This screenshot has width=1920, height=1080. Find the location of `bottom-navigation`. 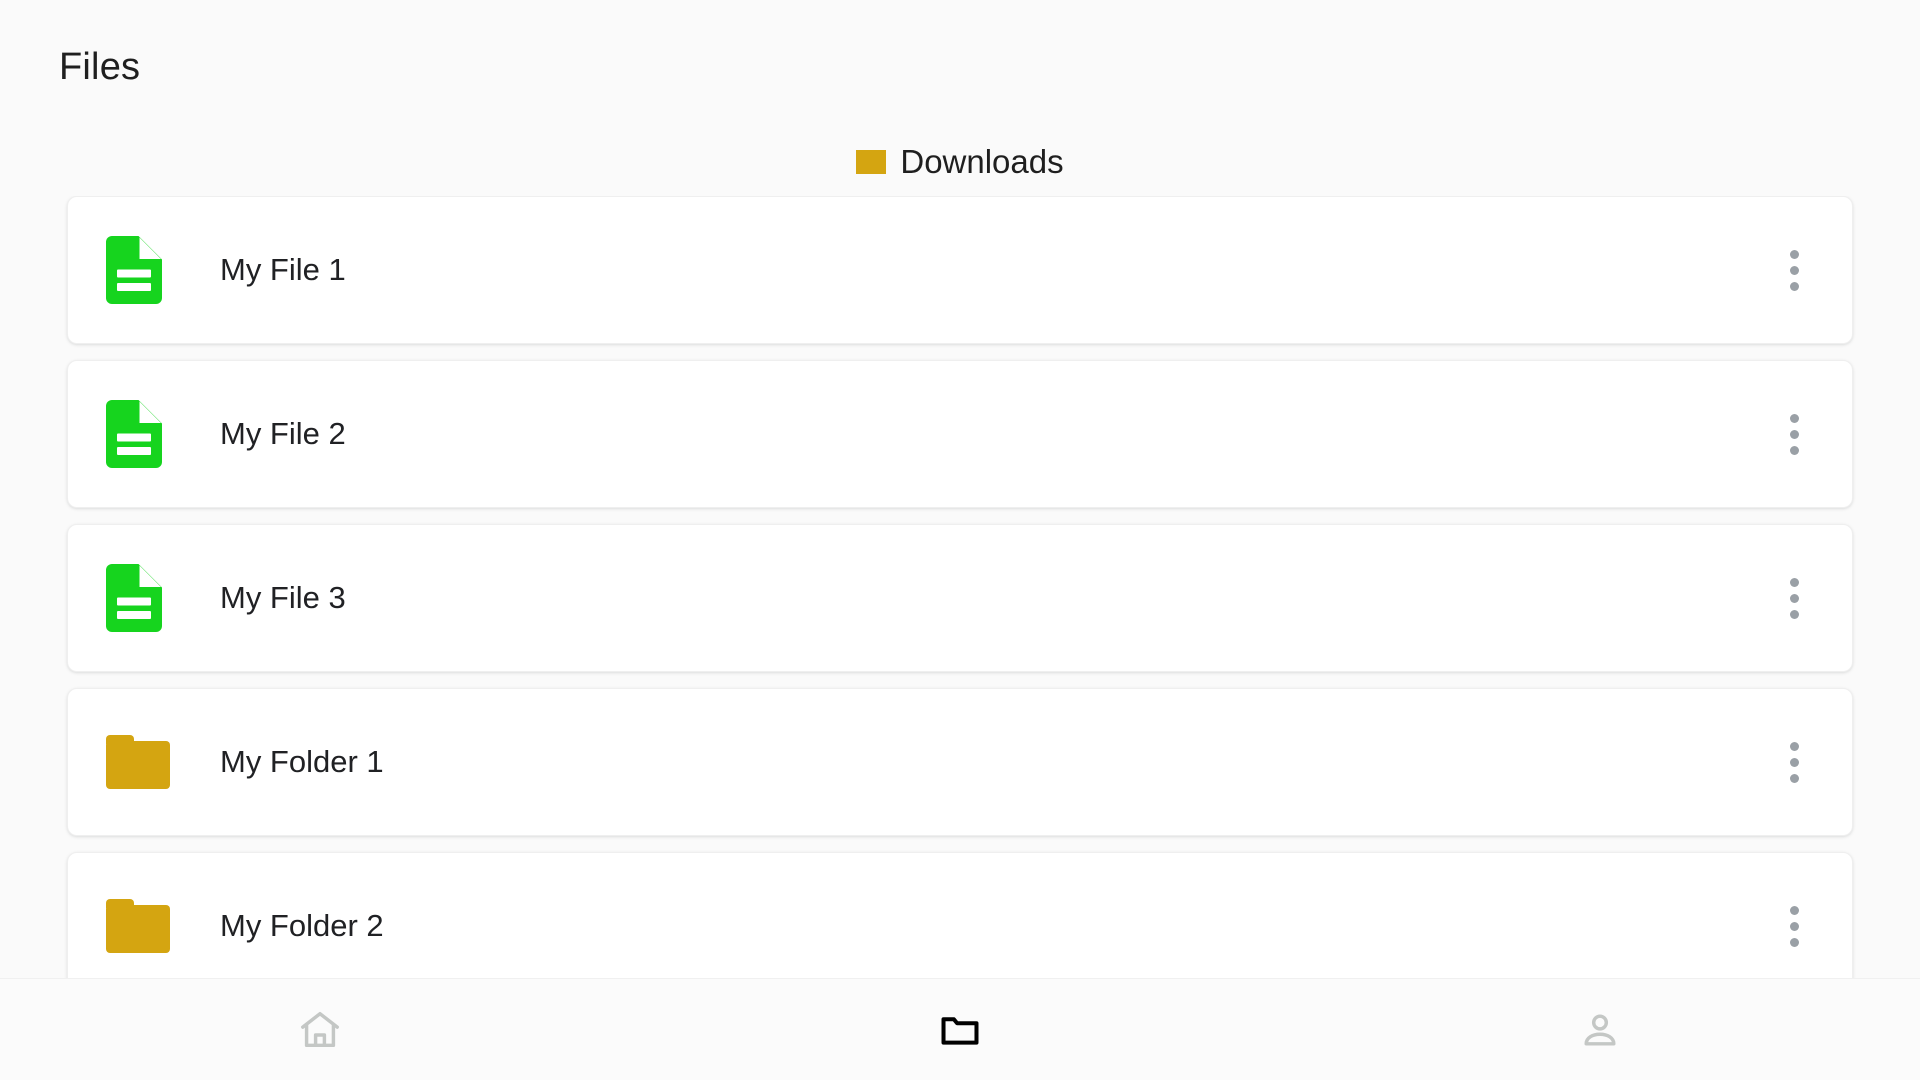

bottom-navigation is located at coordinates (960, 1029).